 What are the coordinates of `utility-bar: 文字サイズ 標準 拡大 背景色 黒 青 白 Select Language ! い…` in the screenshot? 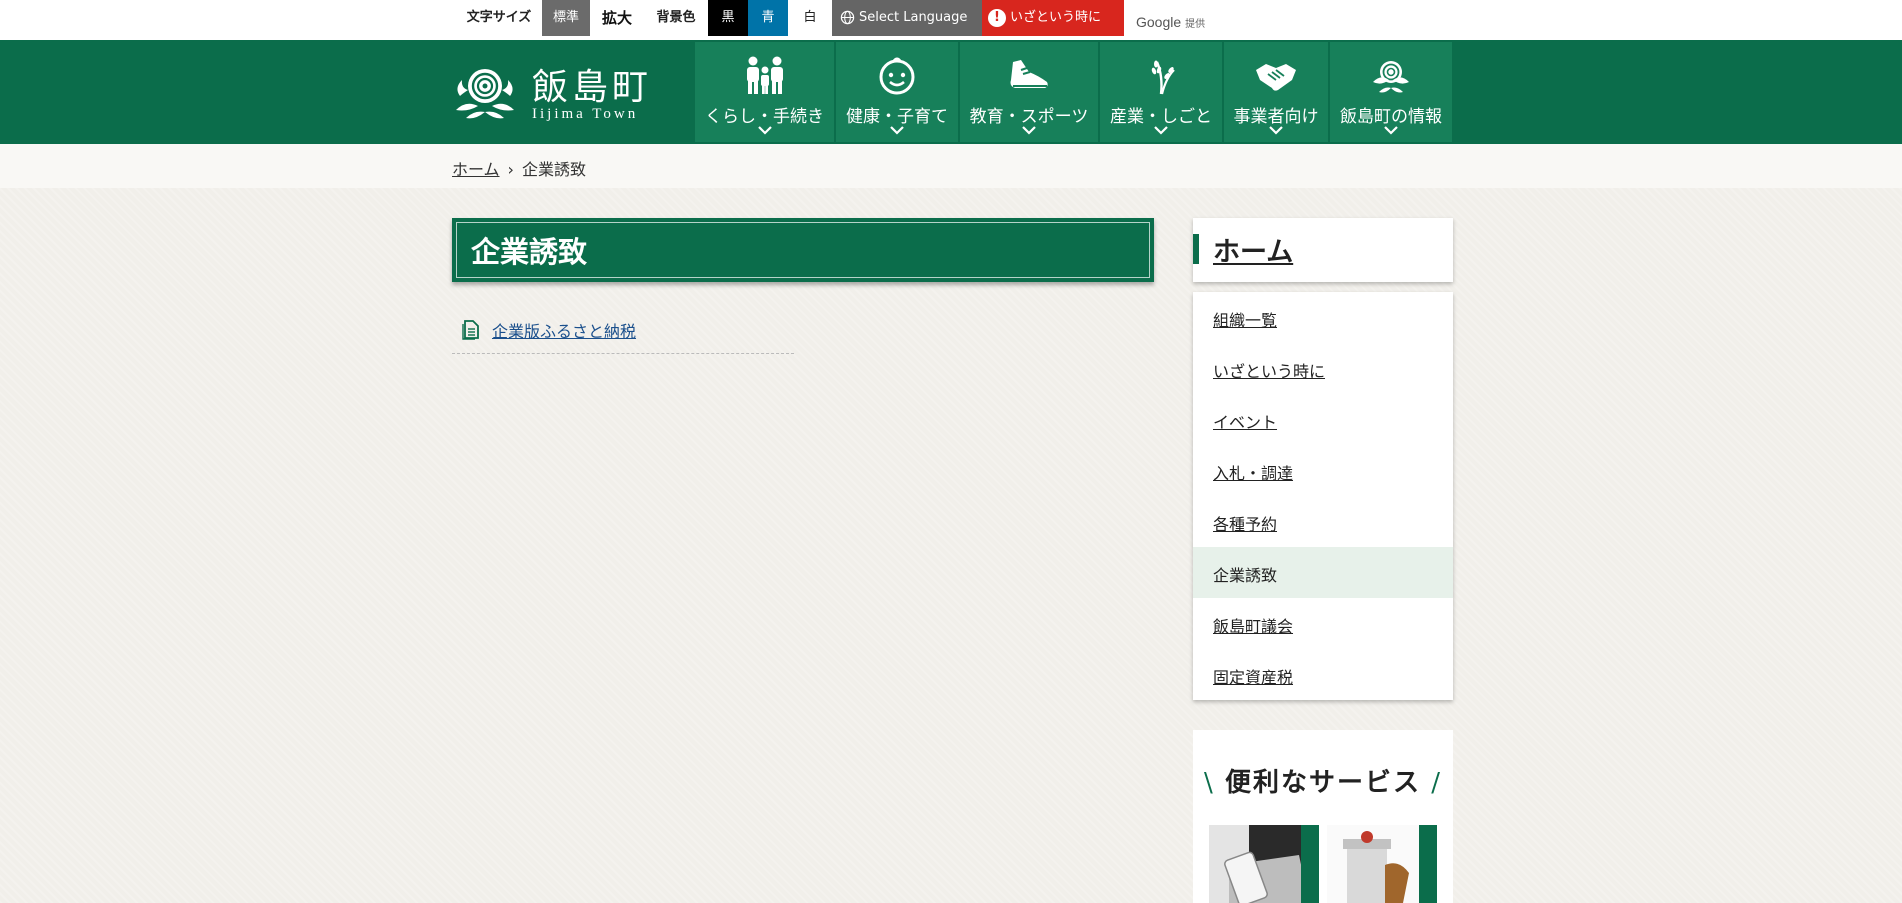 It's located at (951, 20).